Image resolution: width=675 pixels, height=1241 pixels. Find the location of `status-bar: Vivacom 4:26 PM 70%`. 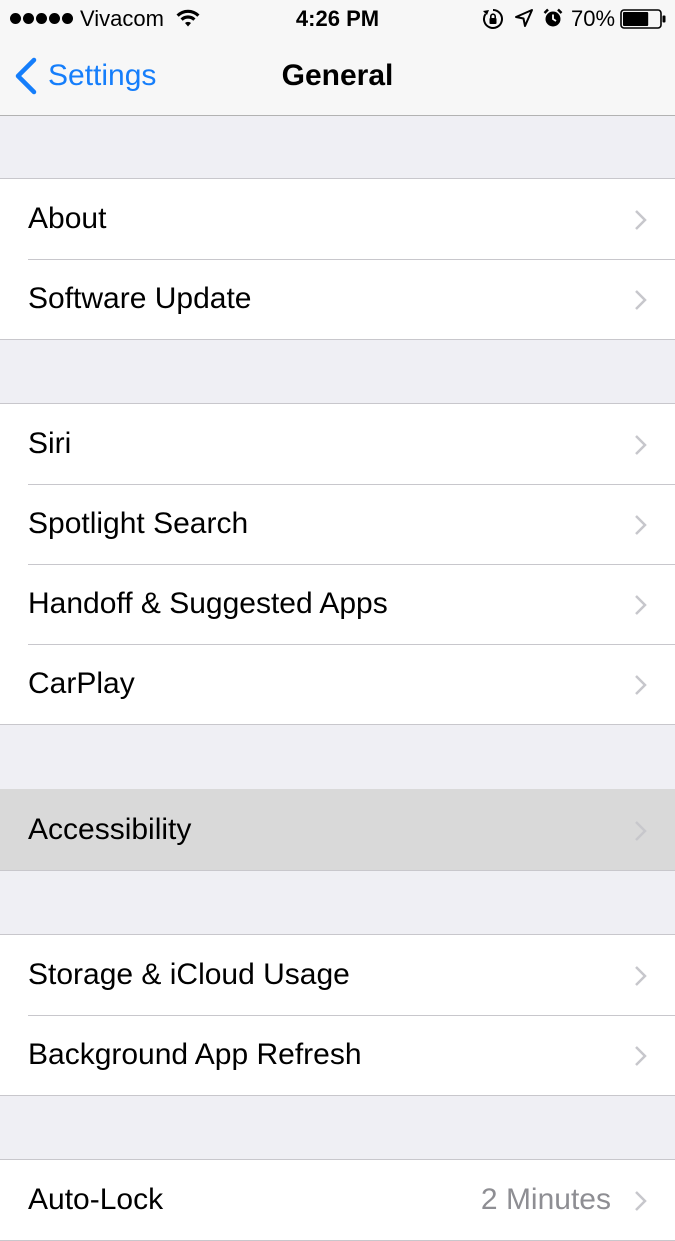

status-bar: Vivacom 4:26 PM 70% is located at coordinates (337, 20).